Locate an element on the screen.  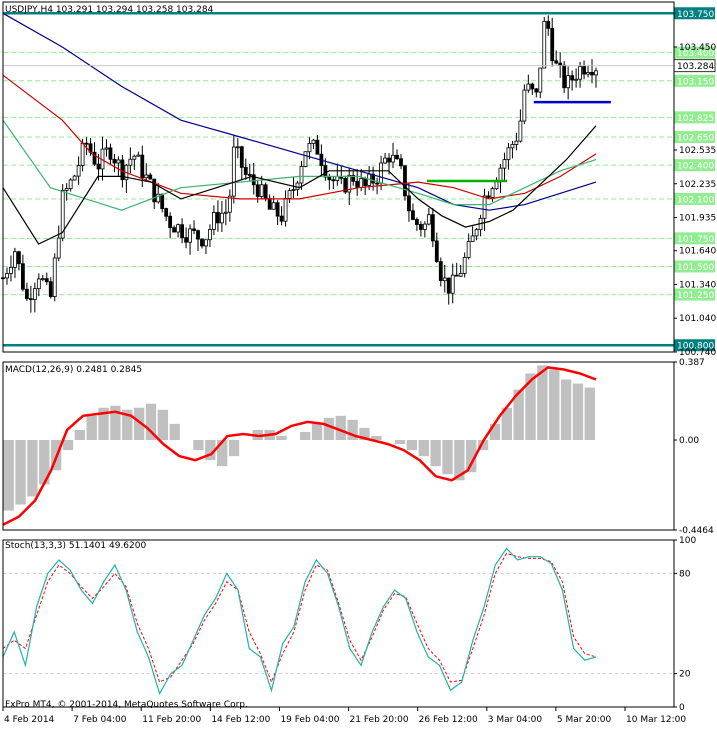
price-tick-label: 101.935 is located at coordinates (697, 219).